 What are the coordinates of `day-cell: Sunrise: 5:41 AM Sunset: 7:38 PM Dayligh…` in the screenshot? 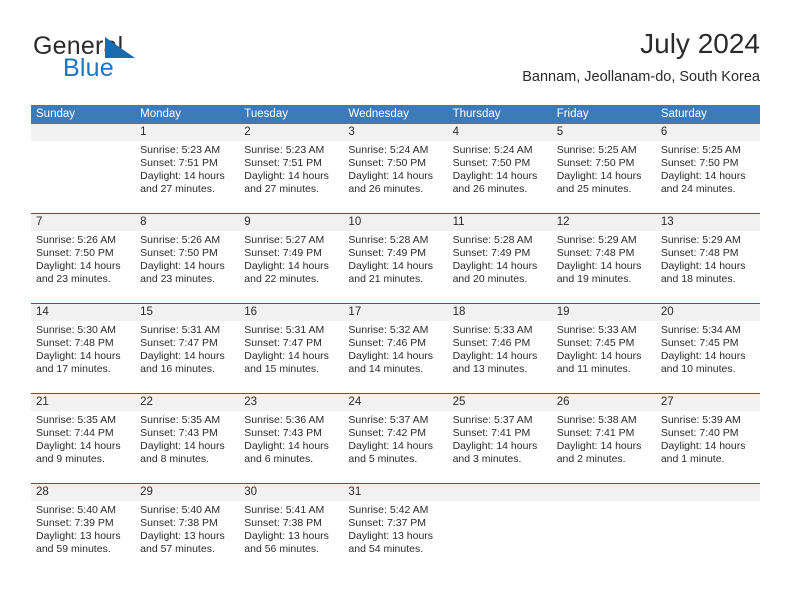 It's located at (291, 537).